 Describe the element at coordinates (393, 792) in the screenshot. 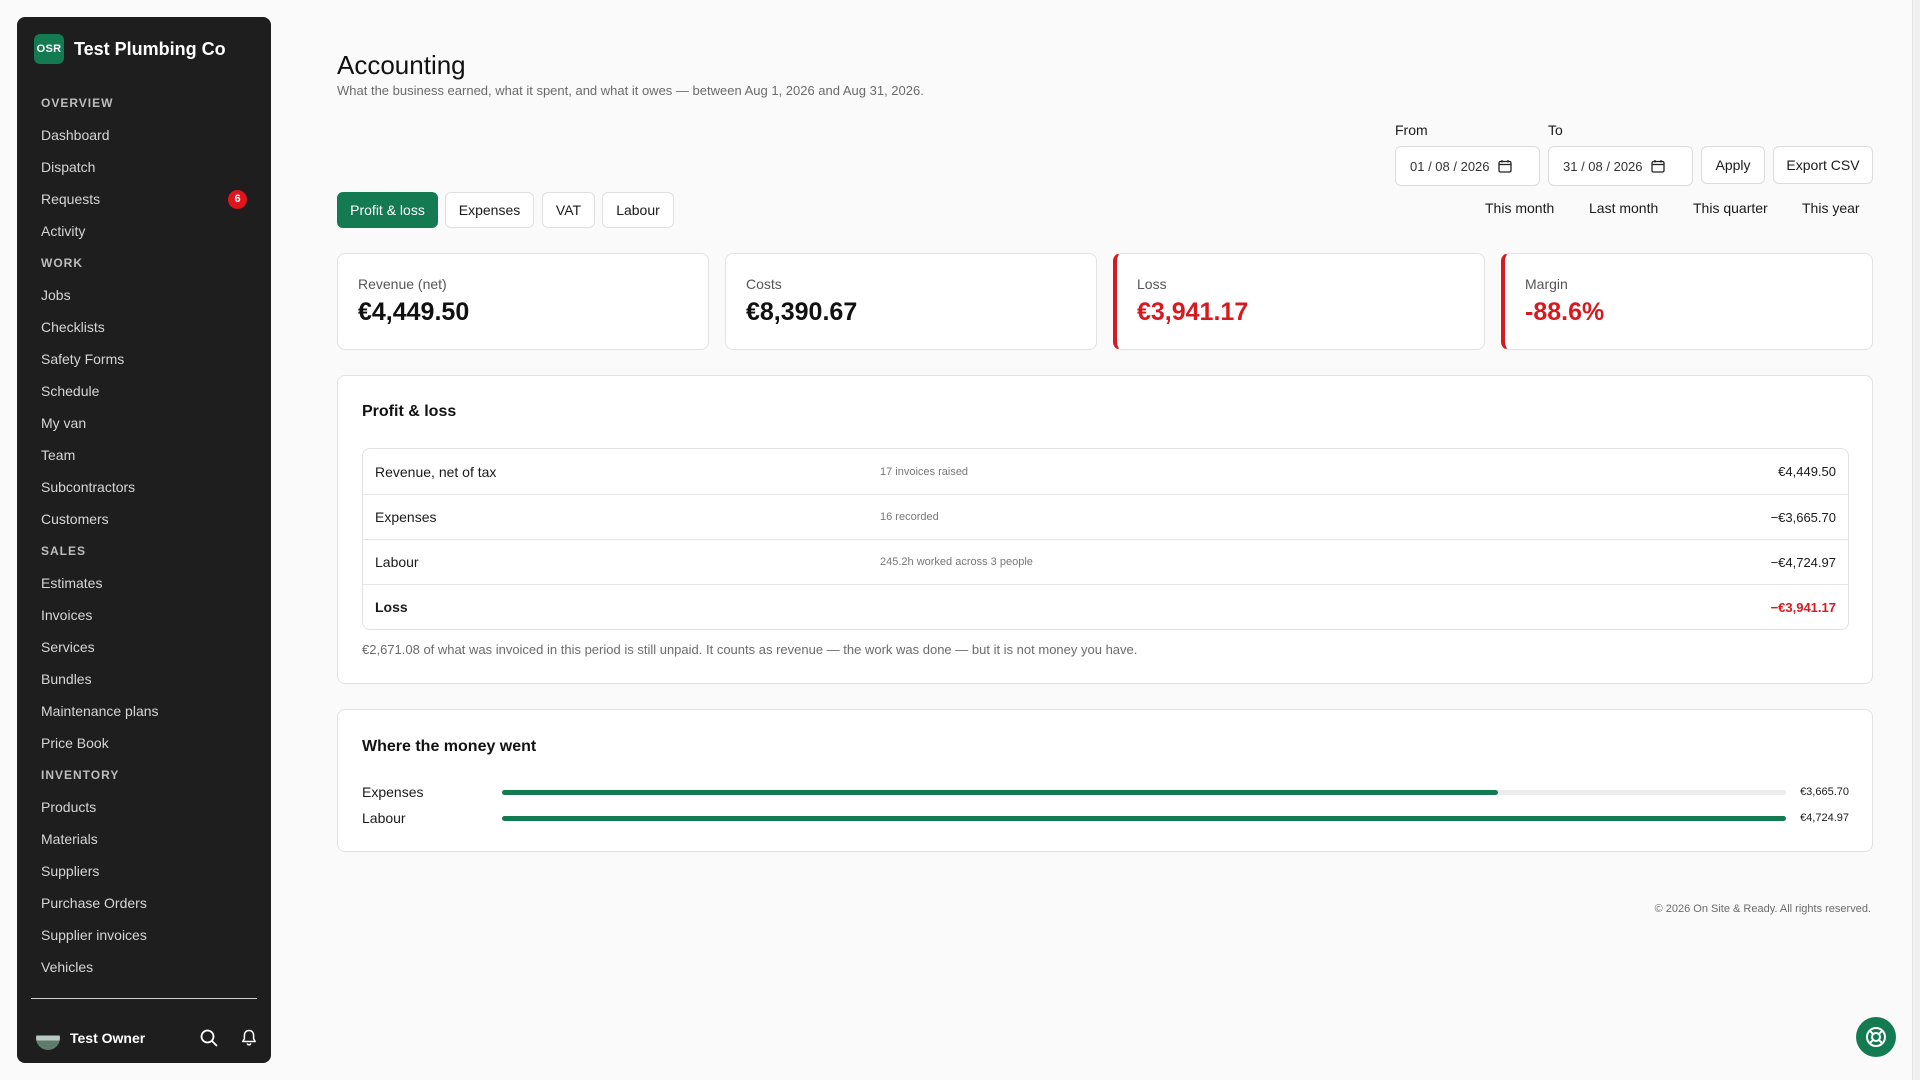

I see `bar-label: Expenses` at that location.